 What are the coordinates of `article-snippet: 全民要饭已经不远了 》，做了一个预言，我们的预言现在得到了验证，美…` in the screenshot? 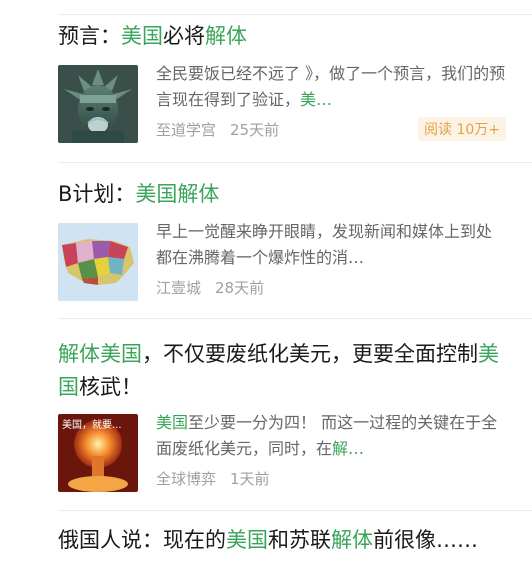 It's located at (331, 87).